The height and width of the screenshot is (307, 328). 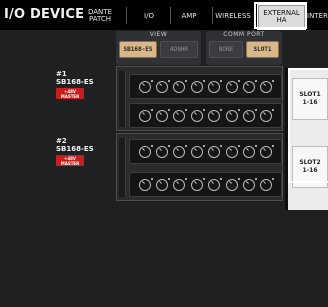 What do you see at coordinates (280, 15) in the screenshot?
I see `tab-highlight-frame` at bounding box center [280, 15].